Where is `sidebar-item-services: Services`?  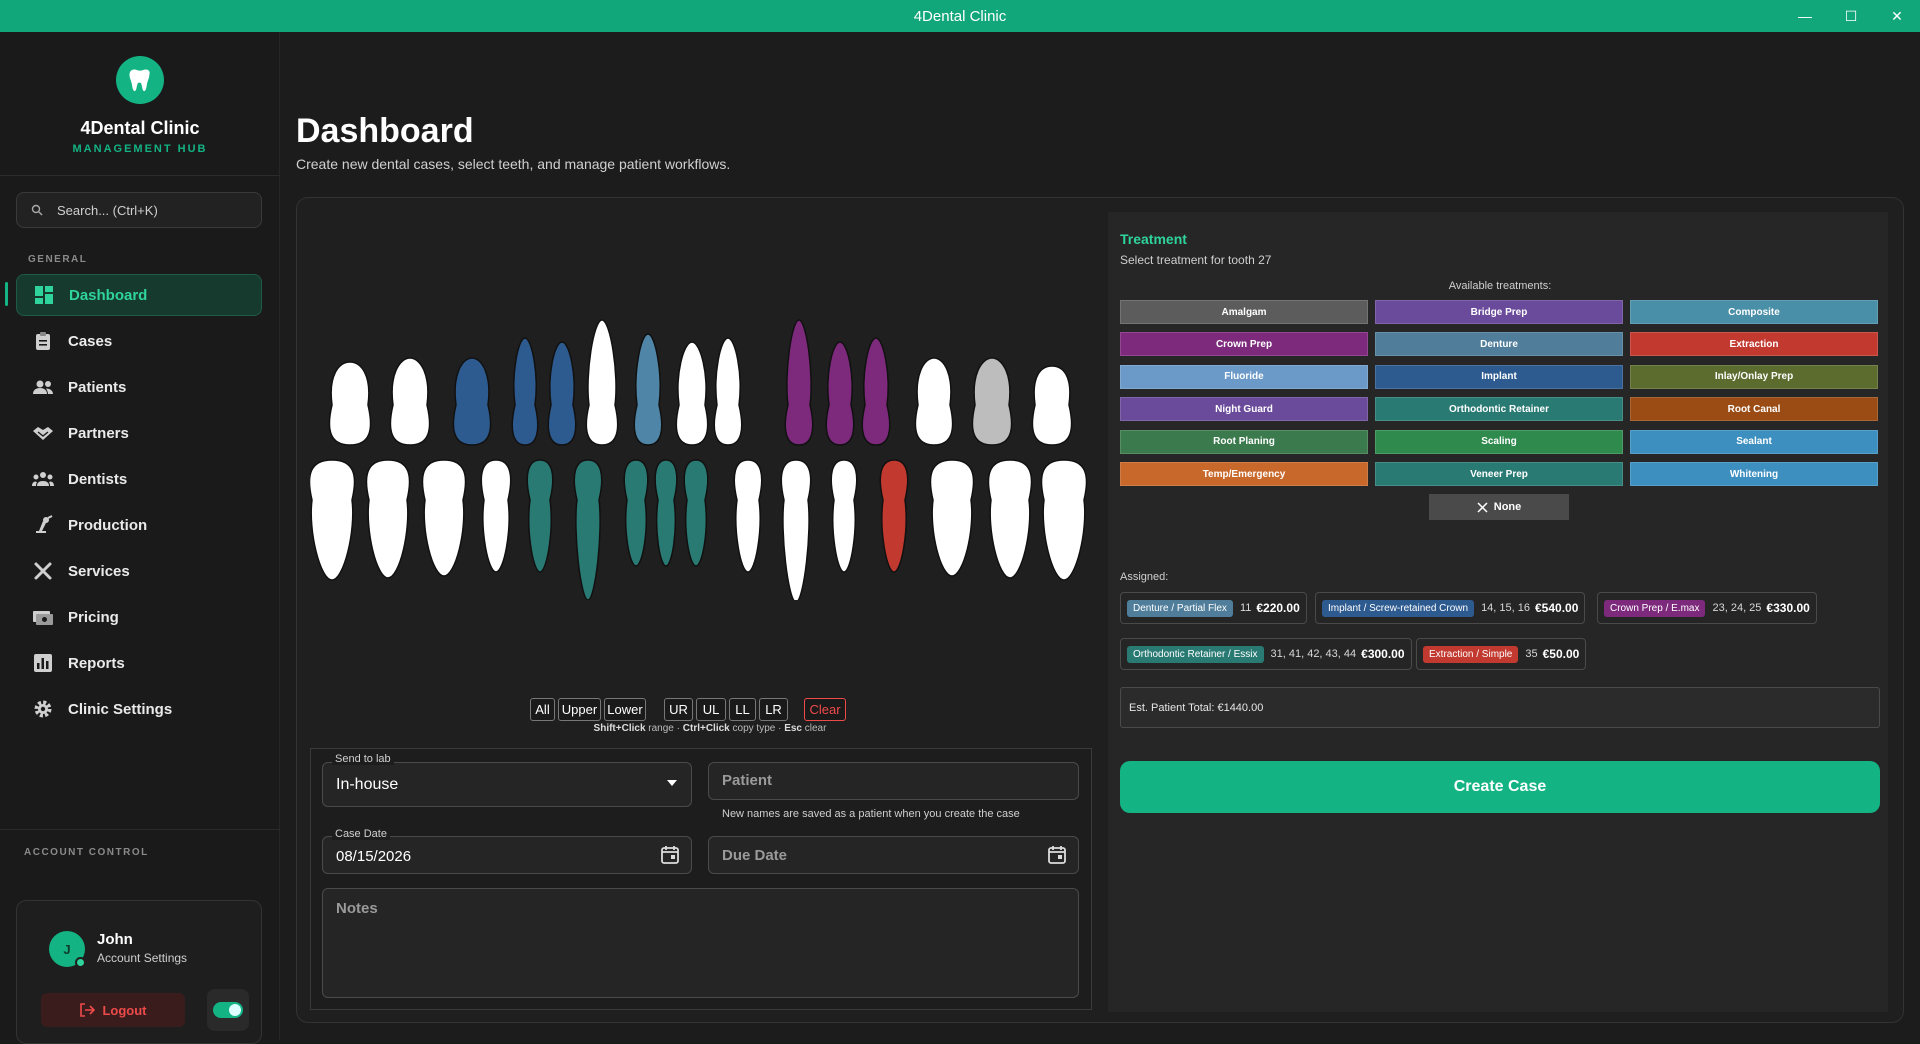 sidebar-item-services: Services is located at coordinates (139, 571).